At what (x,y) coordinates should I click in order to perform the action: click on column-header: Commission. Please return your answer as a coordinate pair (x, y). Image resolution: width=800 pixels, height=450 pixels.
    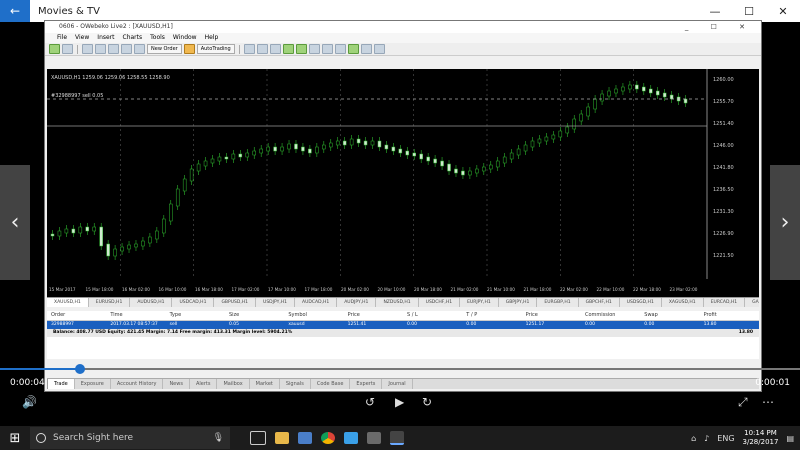
    Looking at the image, I should click on (610, 315).